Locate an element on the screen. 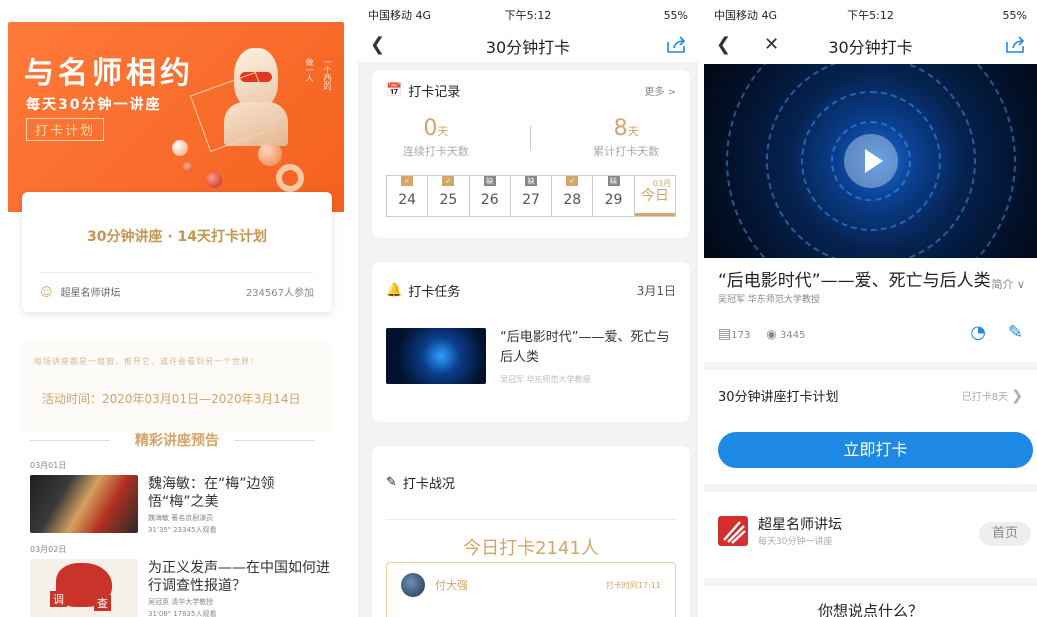 The image size is (1037, 617). nav-bar: ❮ 30分钟打卡 is located at coordinates (528, 46).